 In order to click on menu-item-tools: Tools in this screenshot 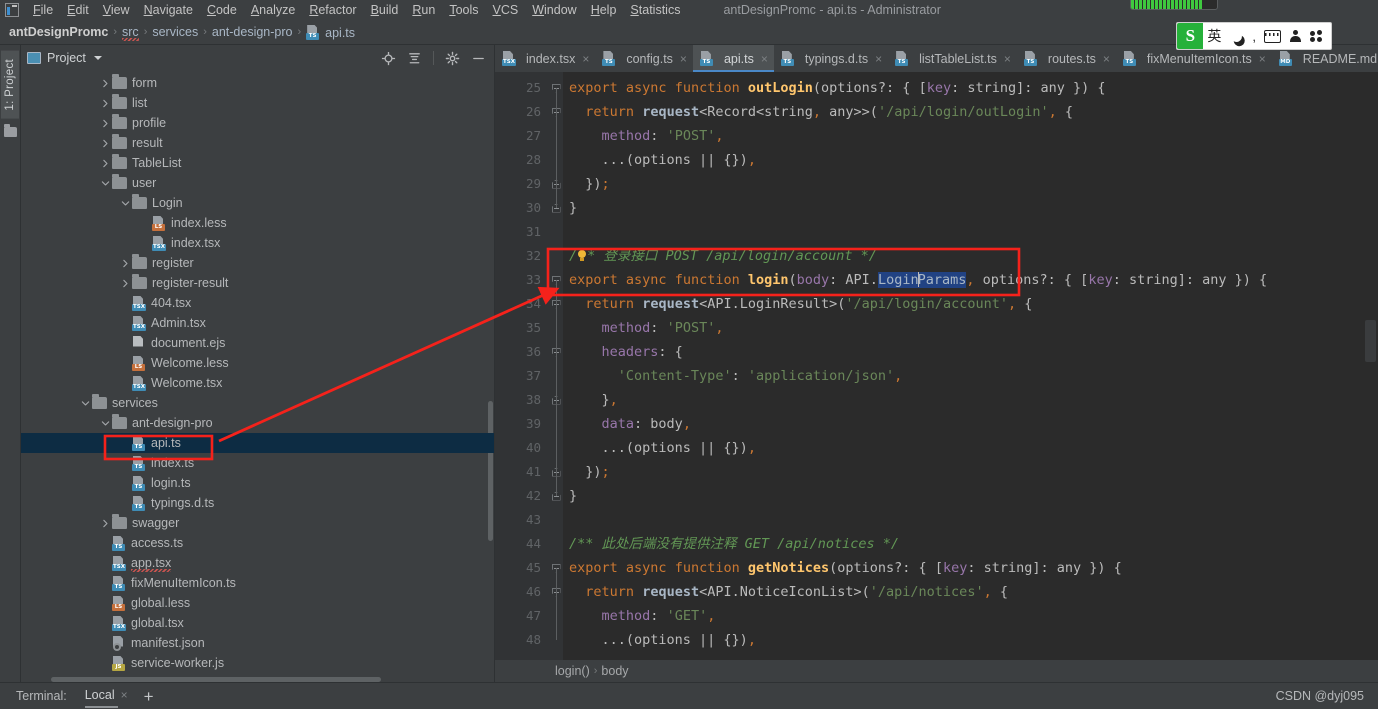, I will do `click(463, 10)`.